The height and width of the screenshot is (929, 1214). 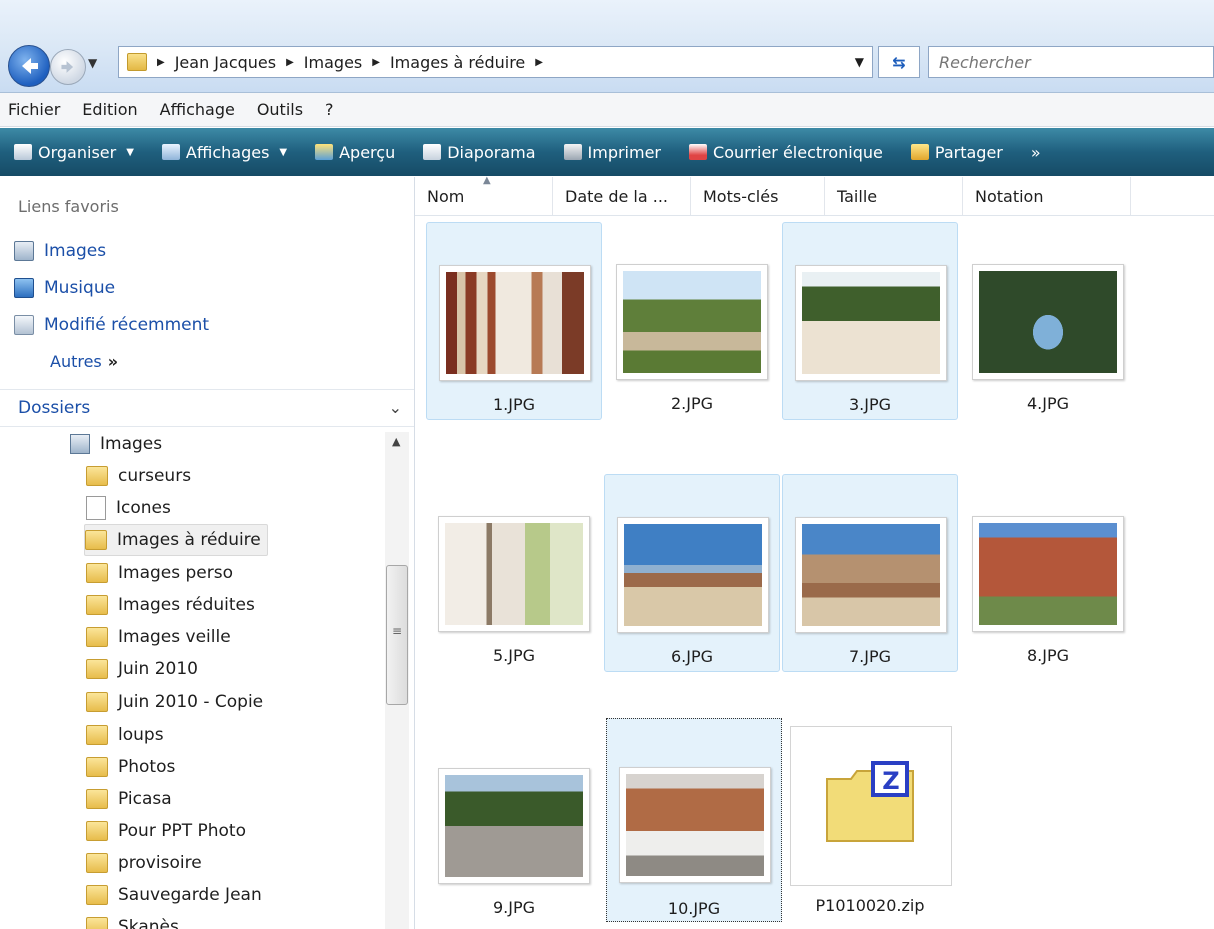 I want to click on imprimer-button: Imprimer, so click(x=612, y=152).